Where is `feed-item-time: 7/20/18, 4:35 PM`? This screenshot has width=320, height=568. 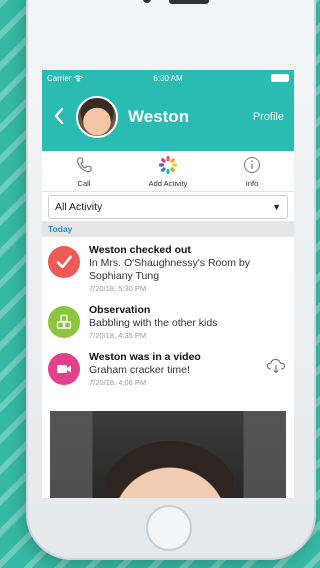 feed-item-time: 7/20/18, 4:35 PM is located at coordinates (118, 335).